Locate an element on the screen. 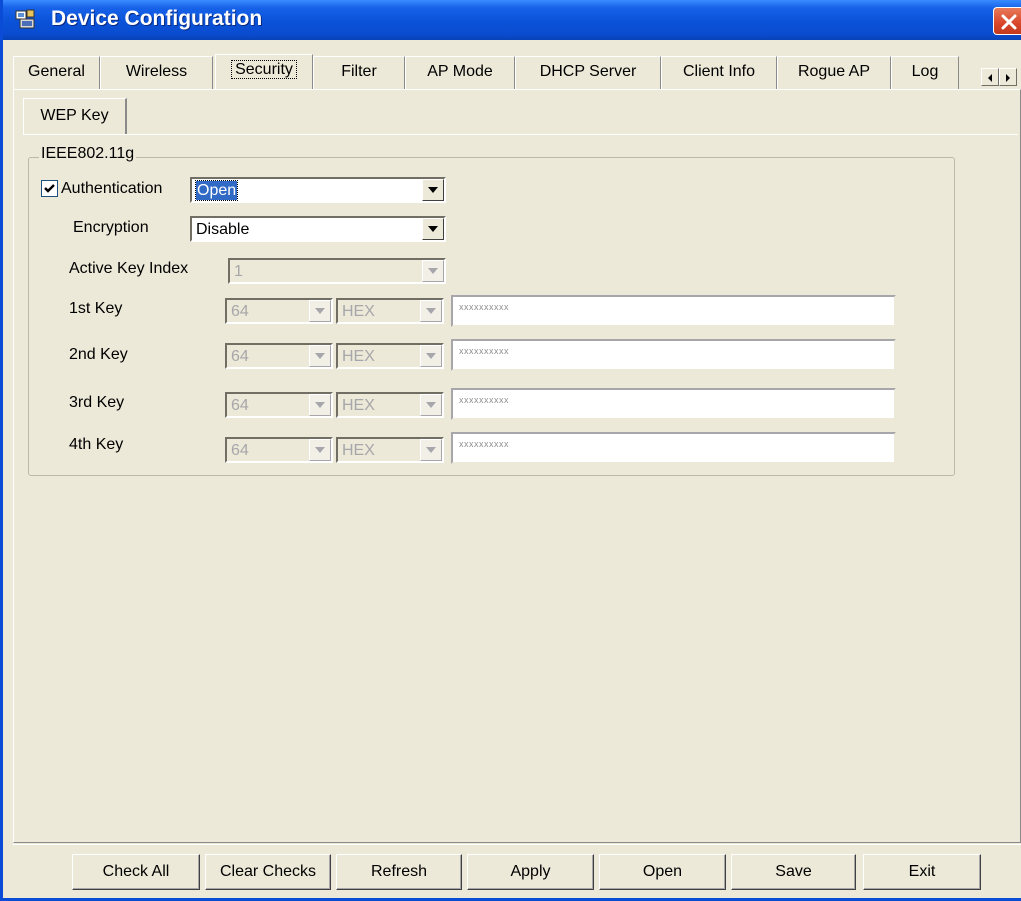 Image resolution: width=1021 pixels, height=901 pixels. tab-label: Client Info is located at coordinates (719, 71).